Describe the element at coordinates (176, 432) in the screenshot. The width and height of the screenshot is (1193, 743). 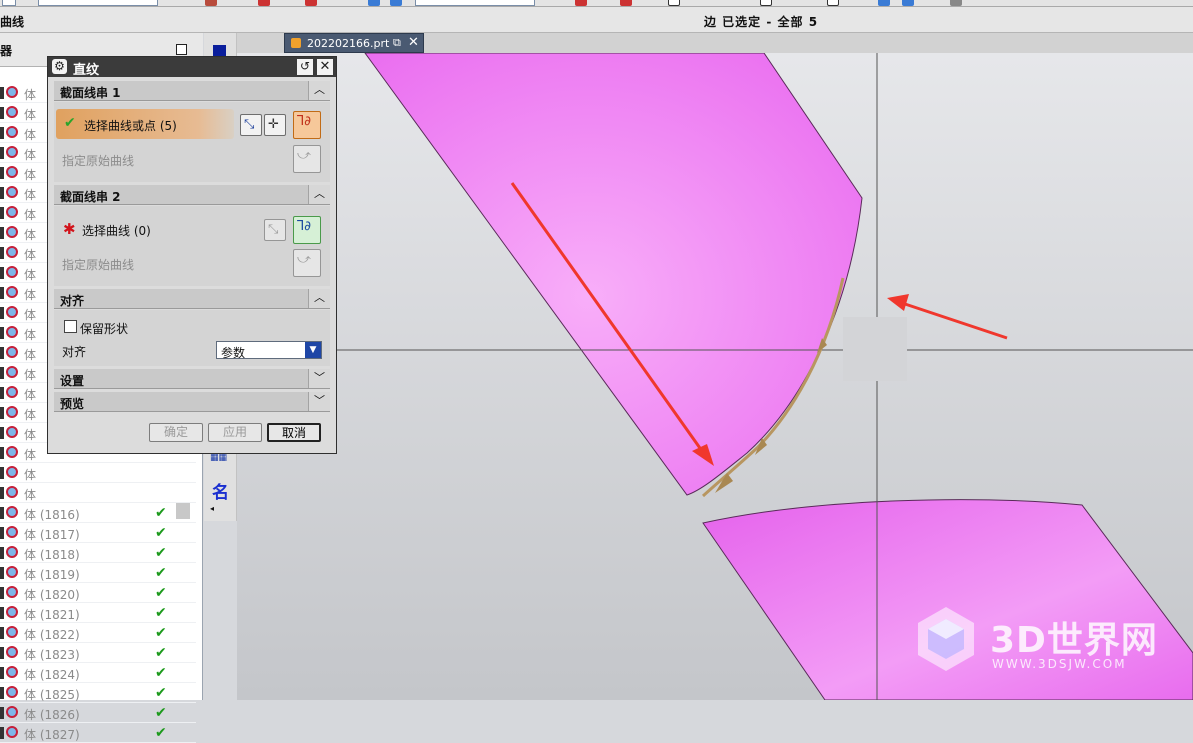
I see `ok-button: 确定` at that location.